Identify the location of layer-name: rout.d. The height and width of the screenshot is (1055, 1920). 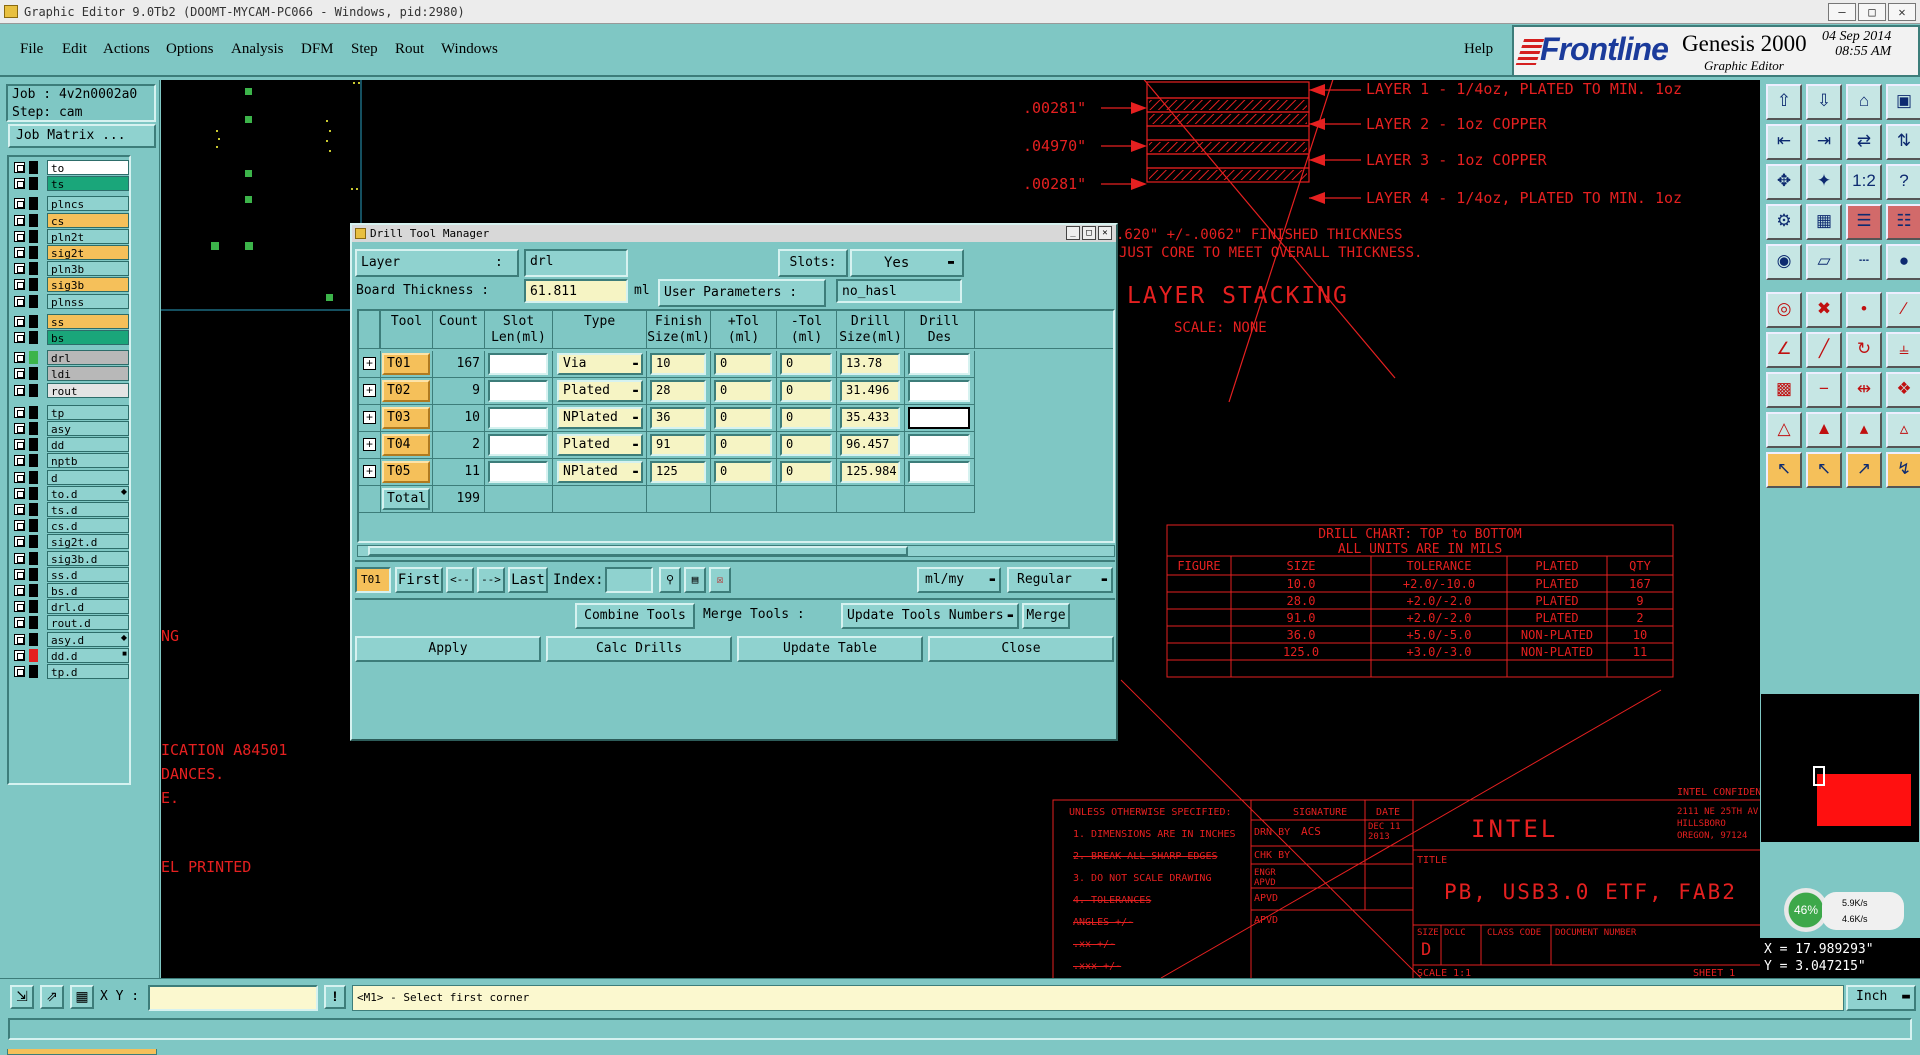
(88, 623).